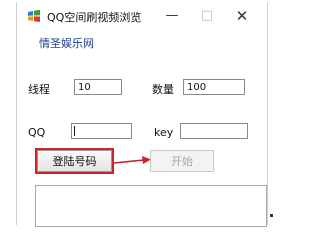 This screenshot has height=240, width=320. Describe the element at coordinates (207, 16) in the screenshot. I see `maximize-button: □` at that location.